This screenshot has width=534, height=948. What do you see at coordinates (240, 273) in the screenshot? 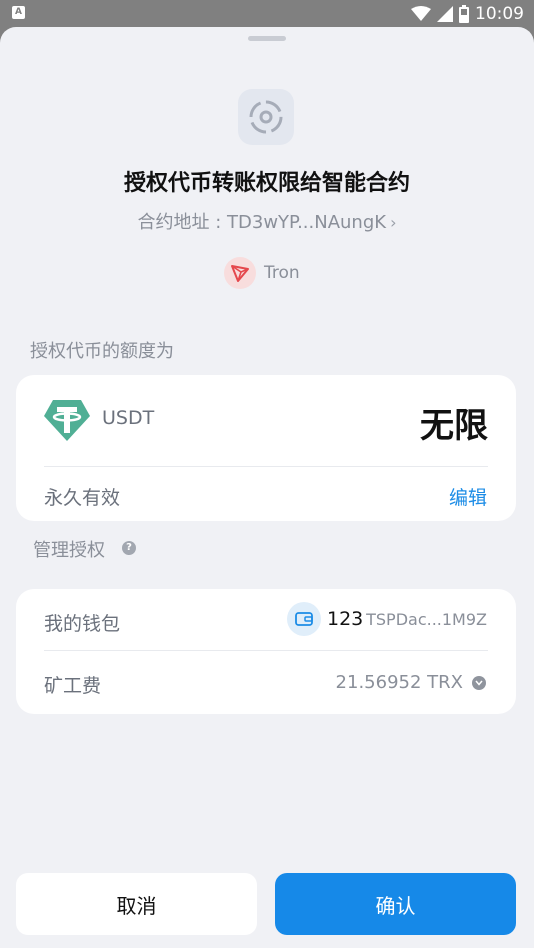
I see `tron-logo-icon` at bounding box center [240, 273].